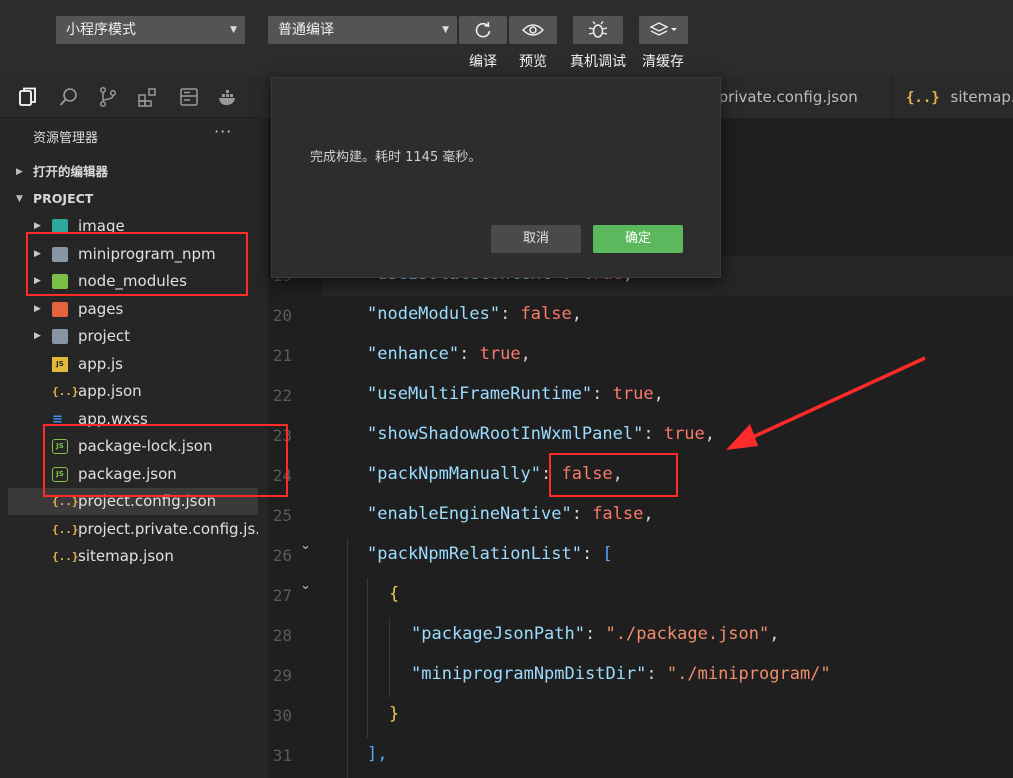 Image resolution: width=1013 pixels, height=778 pixels. Describe the element at coordinates (663, 62) in the screenshot. I see `clear-cache-label: 清缓存` at that location.